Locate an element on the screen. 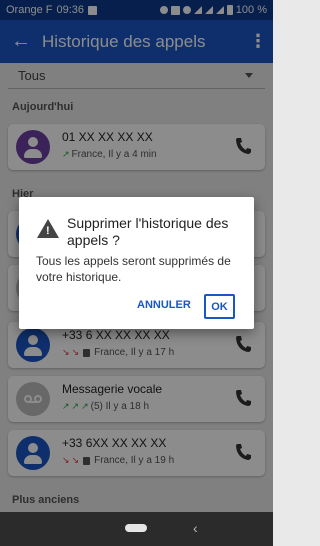  home-pill-icon is located at coordinates (136, 528).